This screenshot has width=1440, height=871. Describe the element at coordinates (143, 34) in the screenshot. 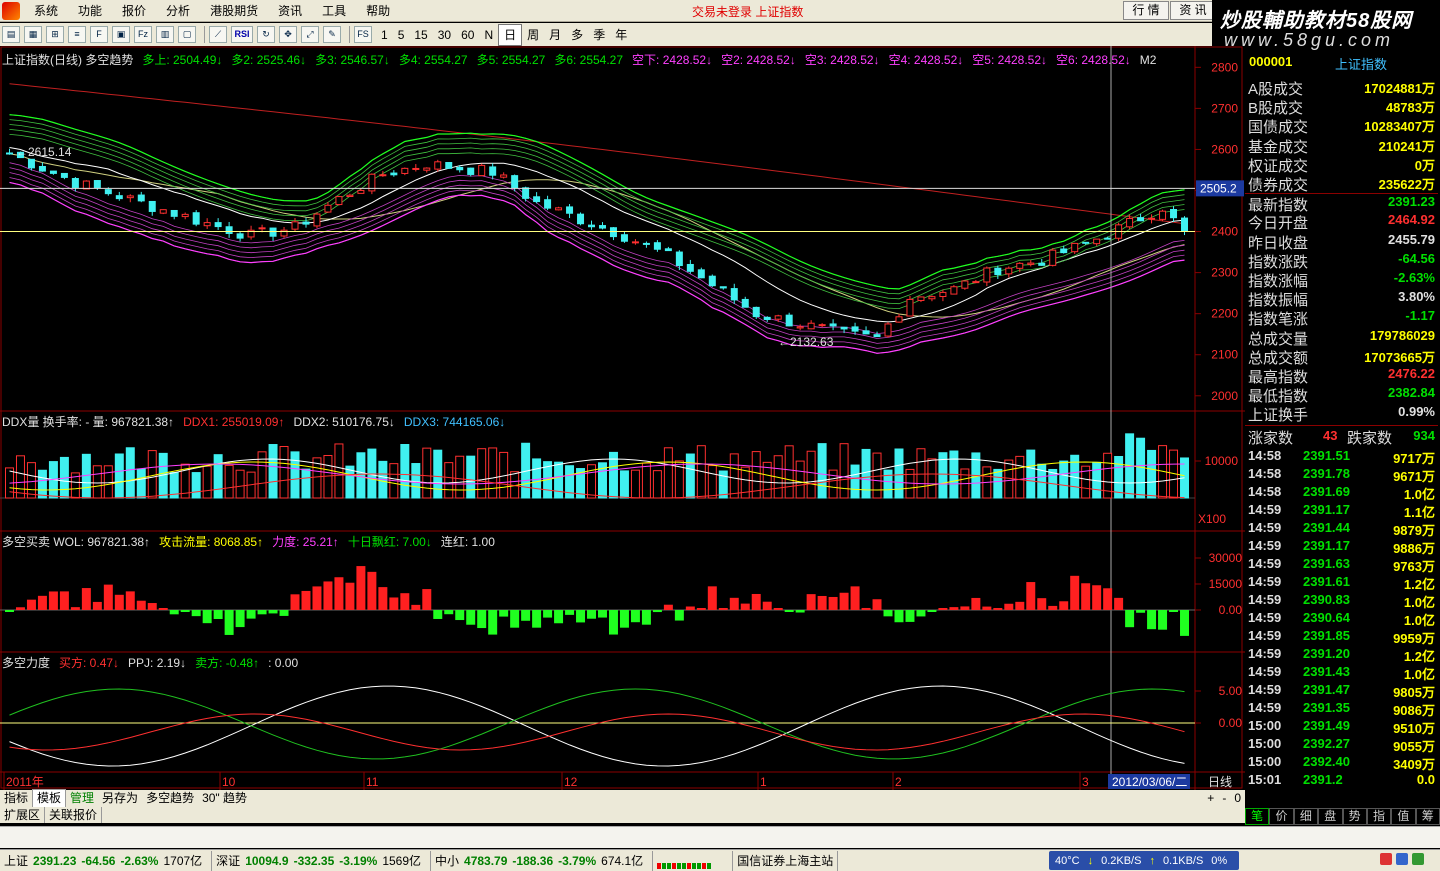

I see `formula-icon: Fz` at that location.